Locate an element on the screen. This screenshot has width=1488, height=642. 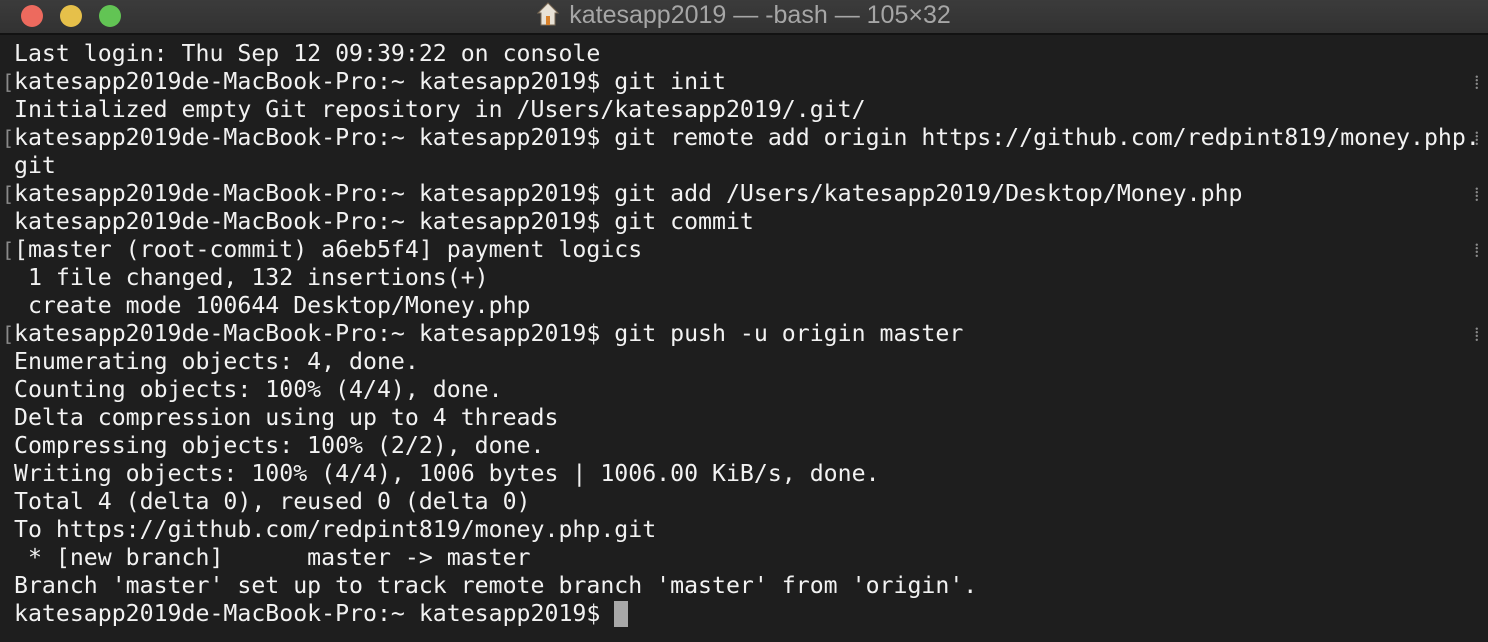
terminal-line-text: Delta compression using up to 4 threads is located at coordinates (286, 417).